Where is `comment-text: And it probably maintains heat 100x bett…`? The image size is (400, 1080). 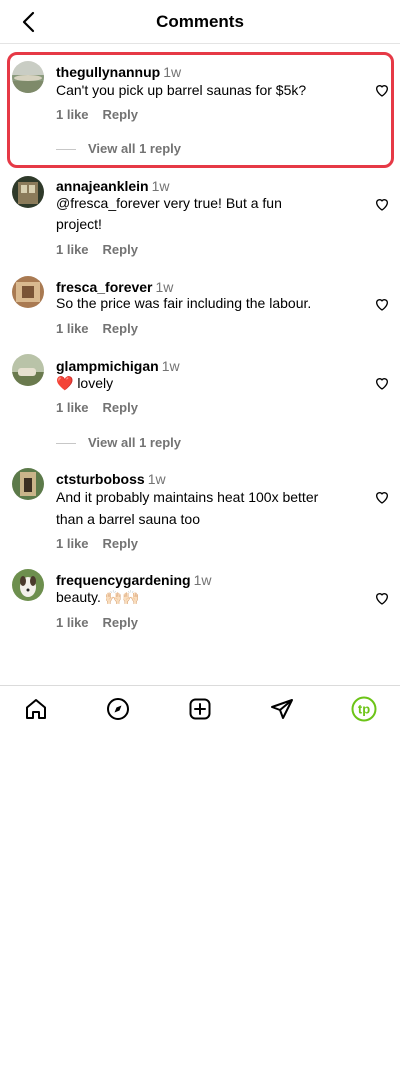 comment-text: And it probably maintains heat 100x bett… is located at coordinates (187, 508).